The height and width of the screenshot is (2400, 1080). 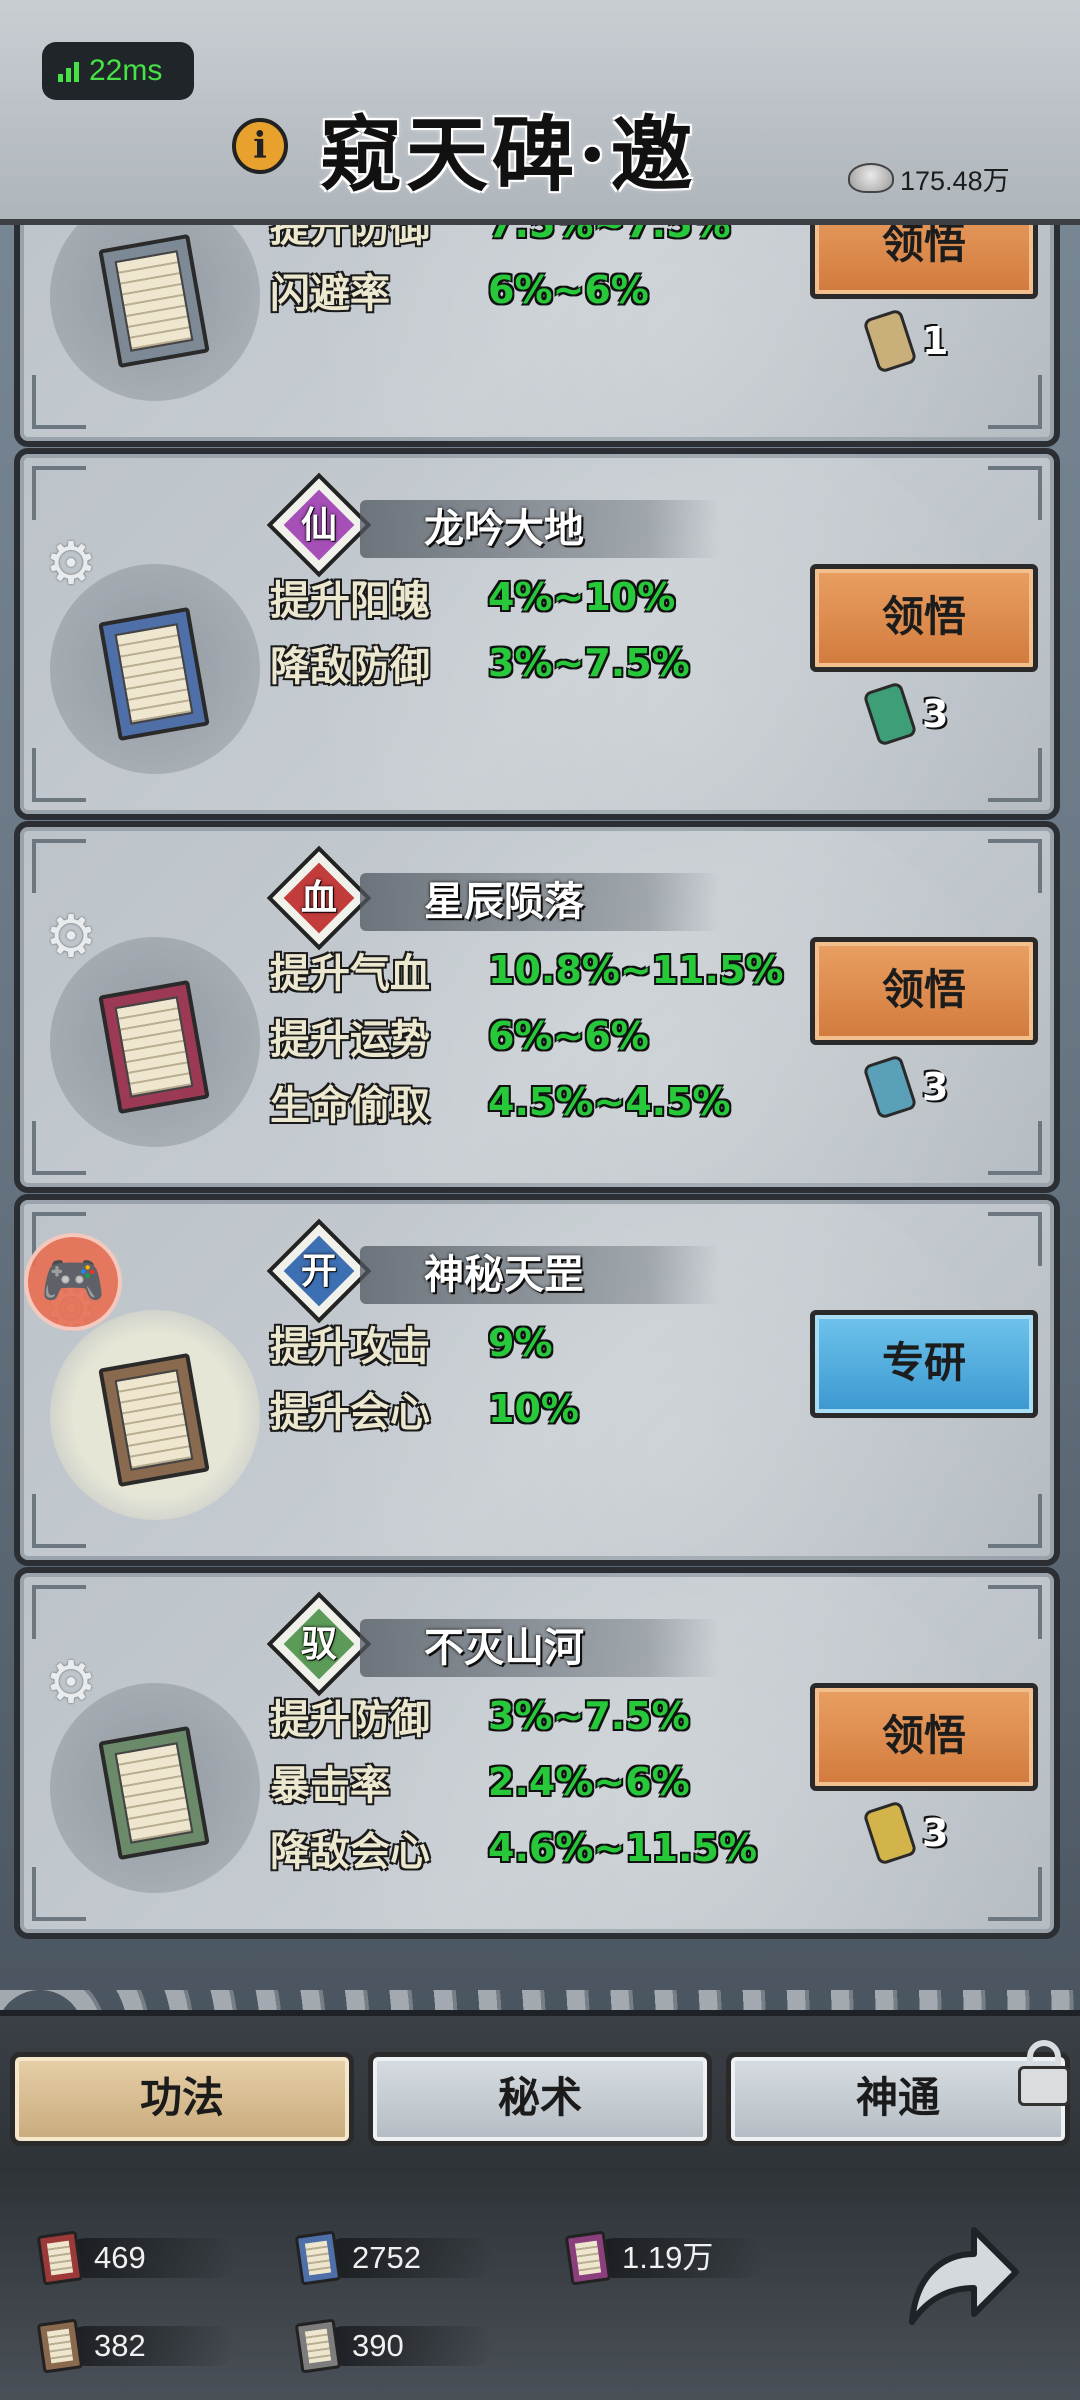 I want to click on inventory-item: 390, so click(x=394, y=2346).